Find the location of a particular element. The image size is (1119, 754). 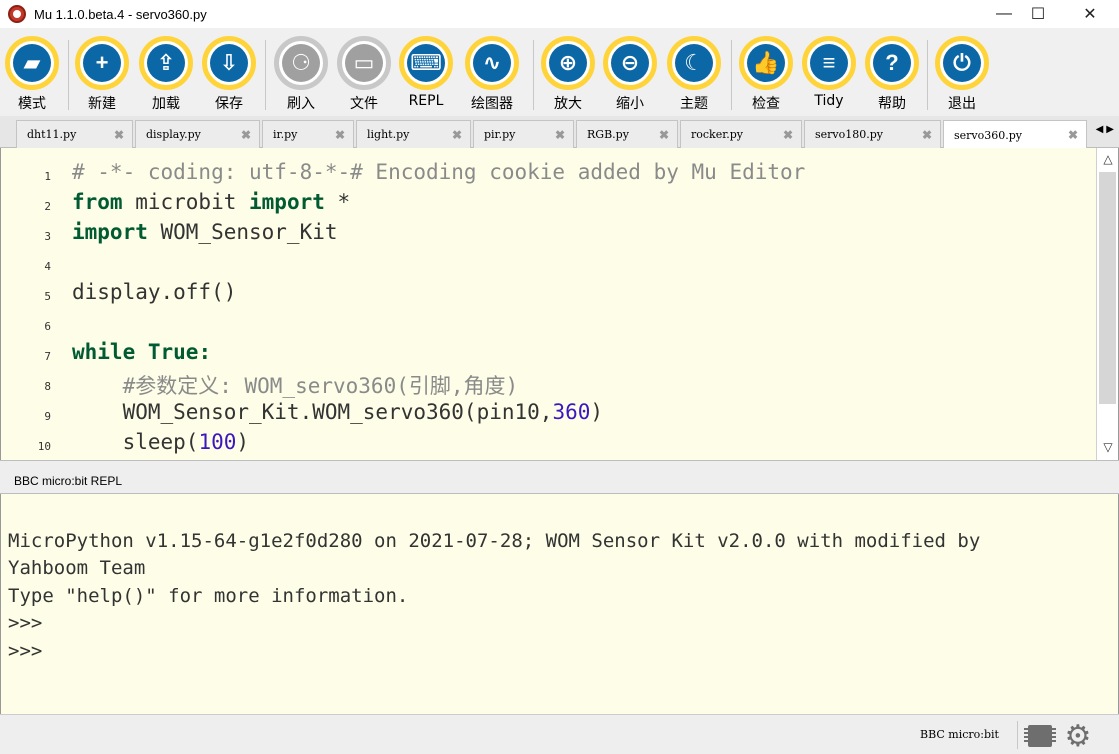

theme-button: ☾ 主题 is located at coordinates (694, 76).